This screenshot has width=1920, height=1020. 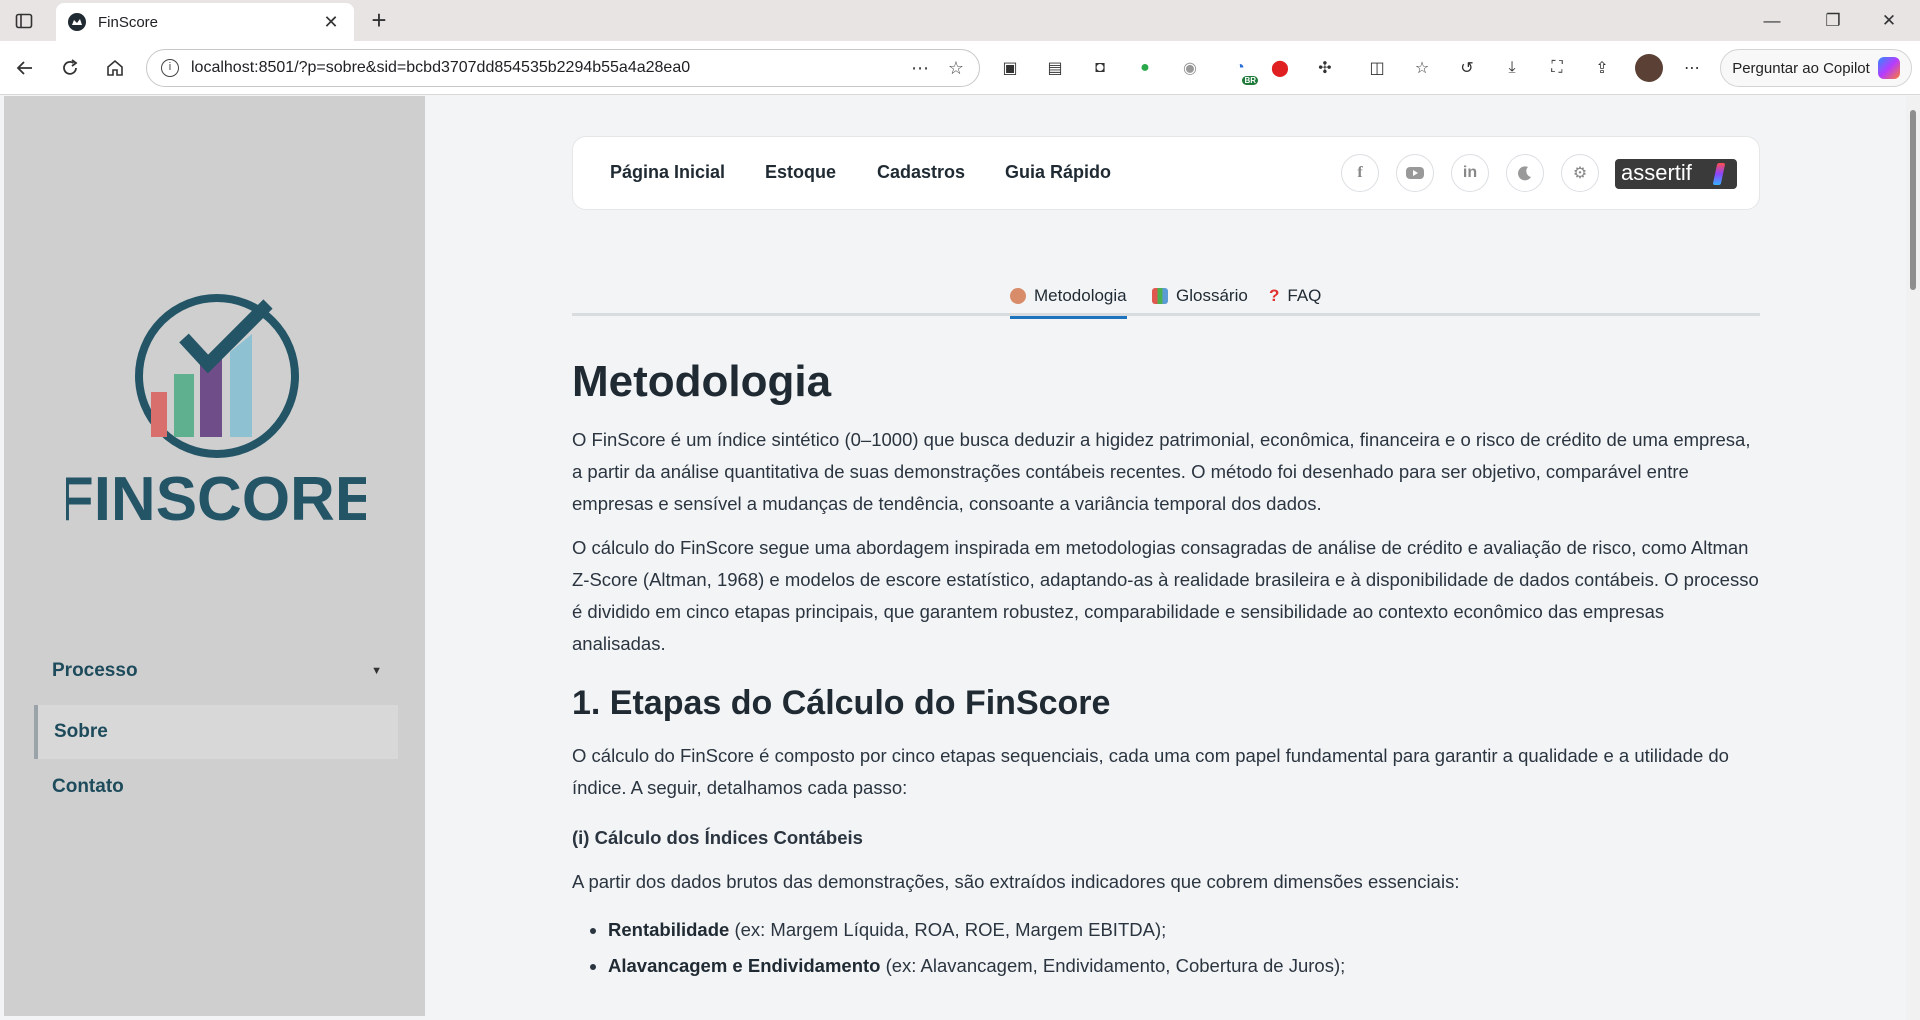 I want to click on profile-avatar, so click(x=1649, y=68).